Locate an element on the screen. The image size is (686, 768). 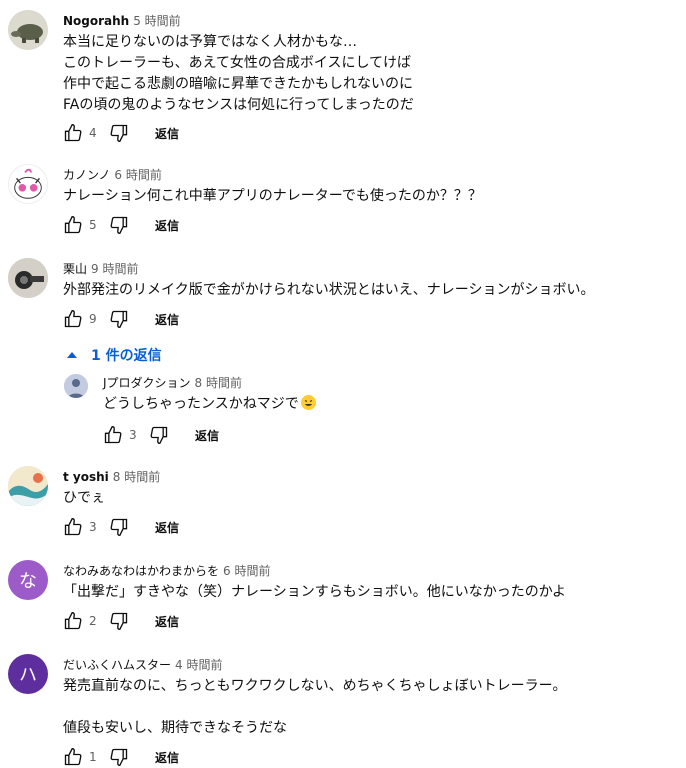
author-line: だいふくハムスター 4 時間前 is located at coordinates (142, 664).